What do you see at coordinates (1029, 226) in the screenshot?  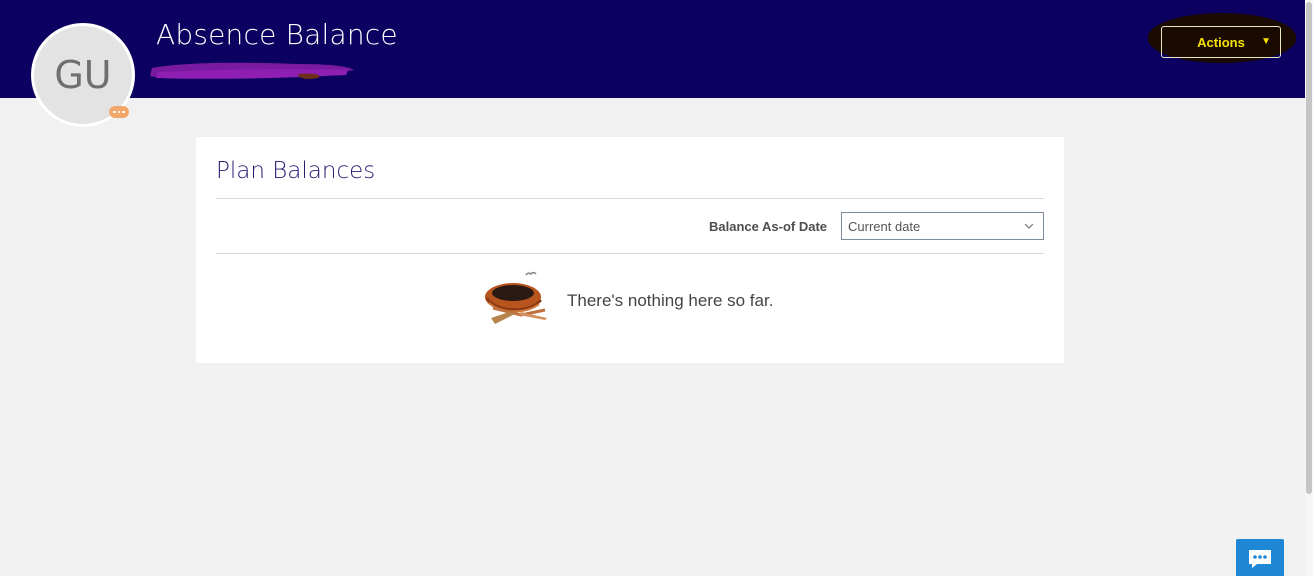 I see `chevron-down-icon` at bounding box center [1029, 226].